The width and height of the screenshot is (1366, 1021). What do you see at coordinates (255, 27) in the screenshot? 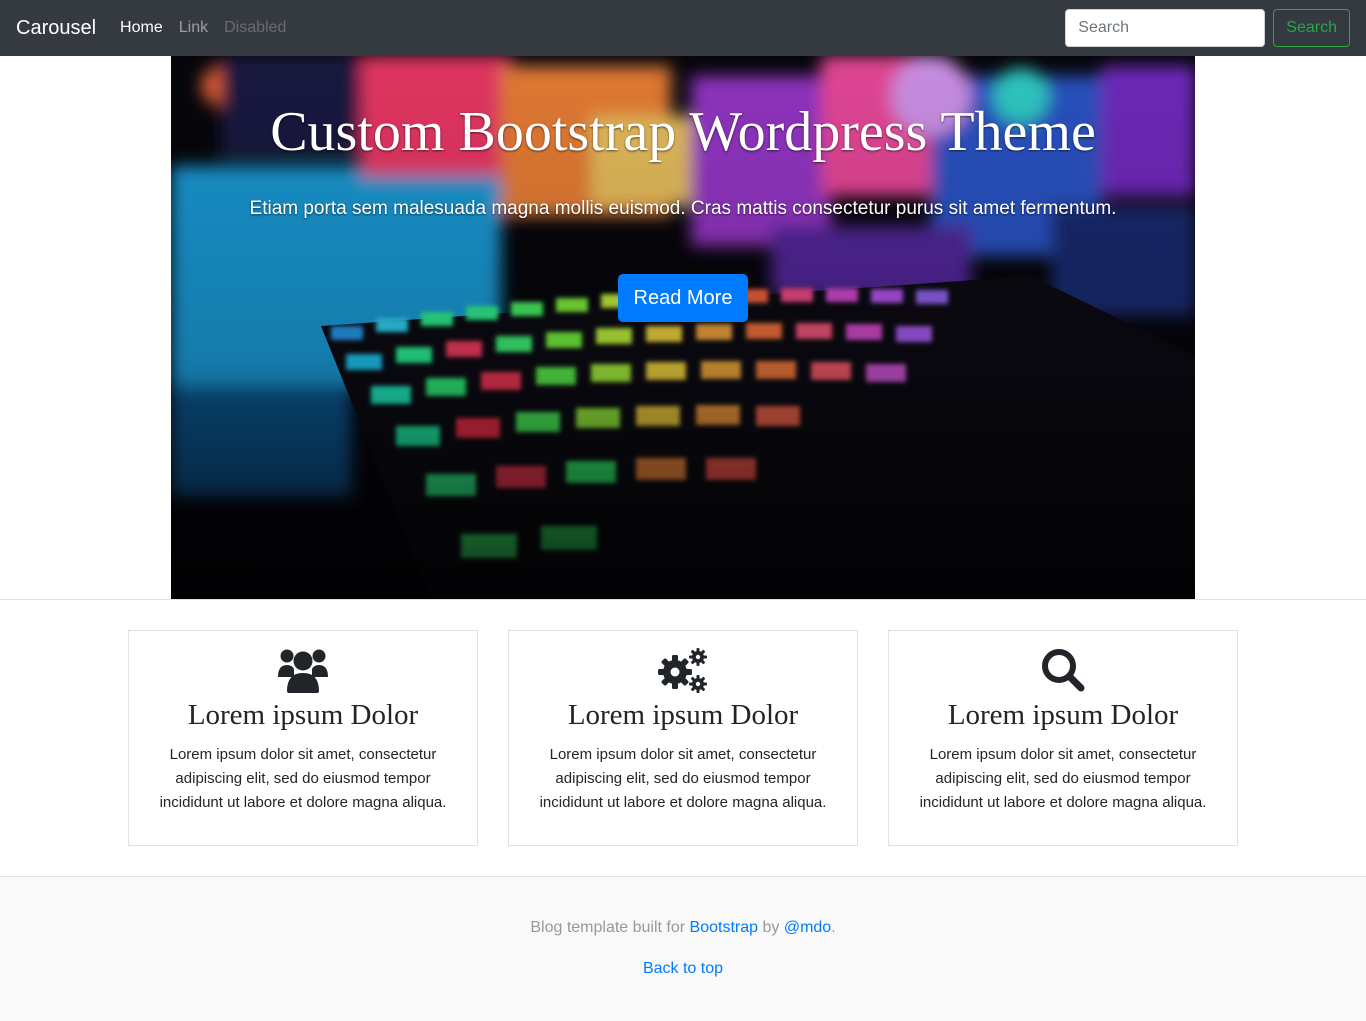
I see `nav-link-disabled: Disabled` at bounding box center [255, 27].